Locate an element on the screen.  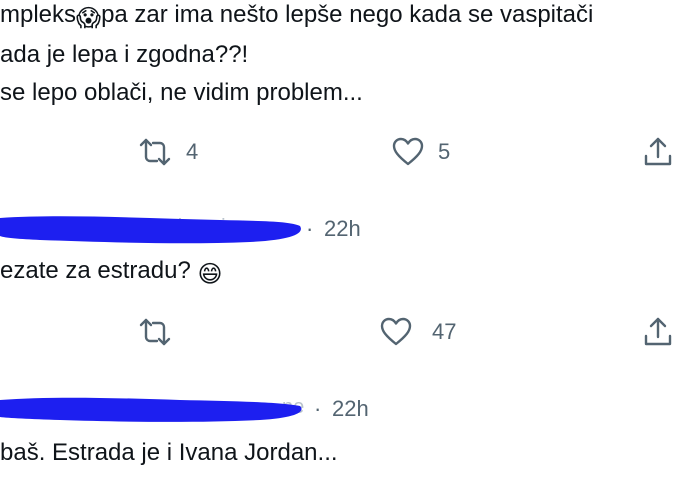
tweet-2-text-body: ezate za estradu? is located at coordinates (99, 270).